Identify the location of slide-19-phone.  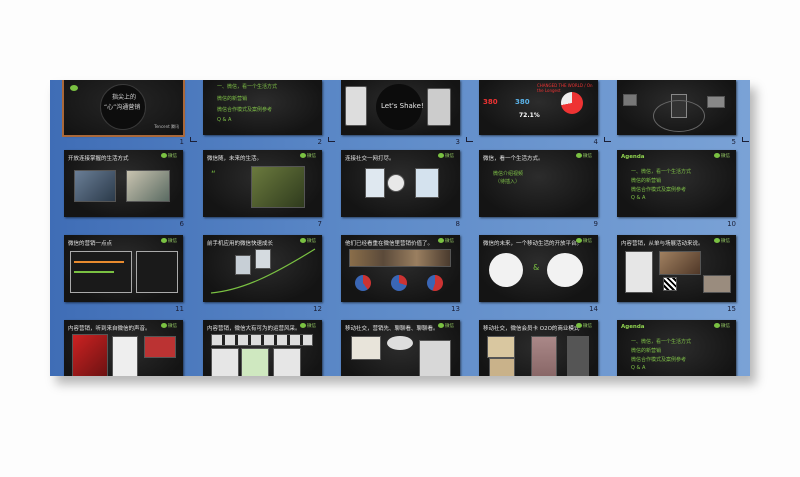
(578, 356).